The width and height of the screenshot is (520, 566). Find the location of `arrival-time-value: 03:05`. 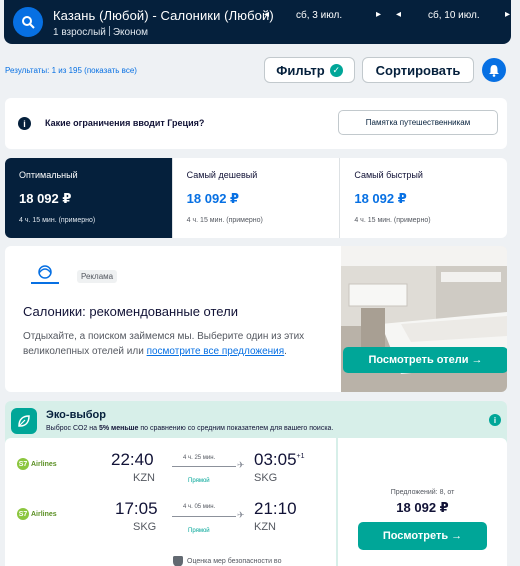

arrival-time-value: 03:05 is located at coordinates (275, 459).